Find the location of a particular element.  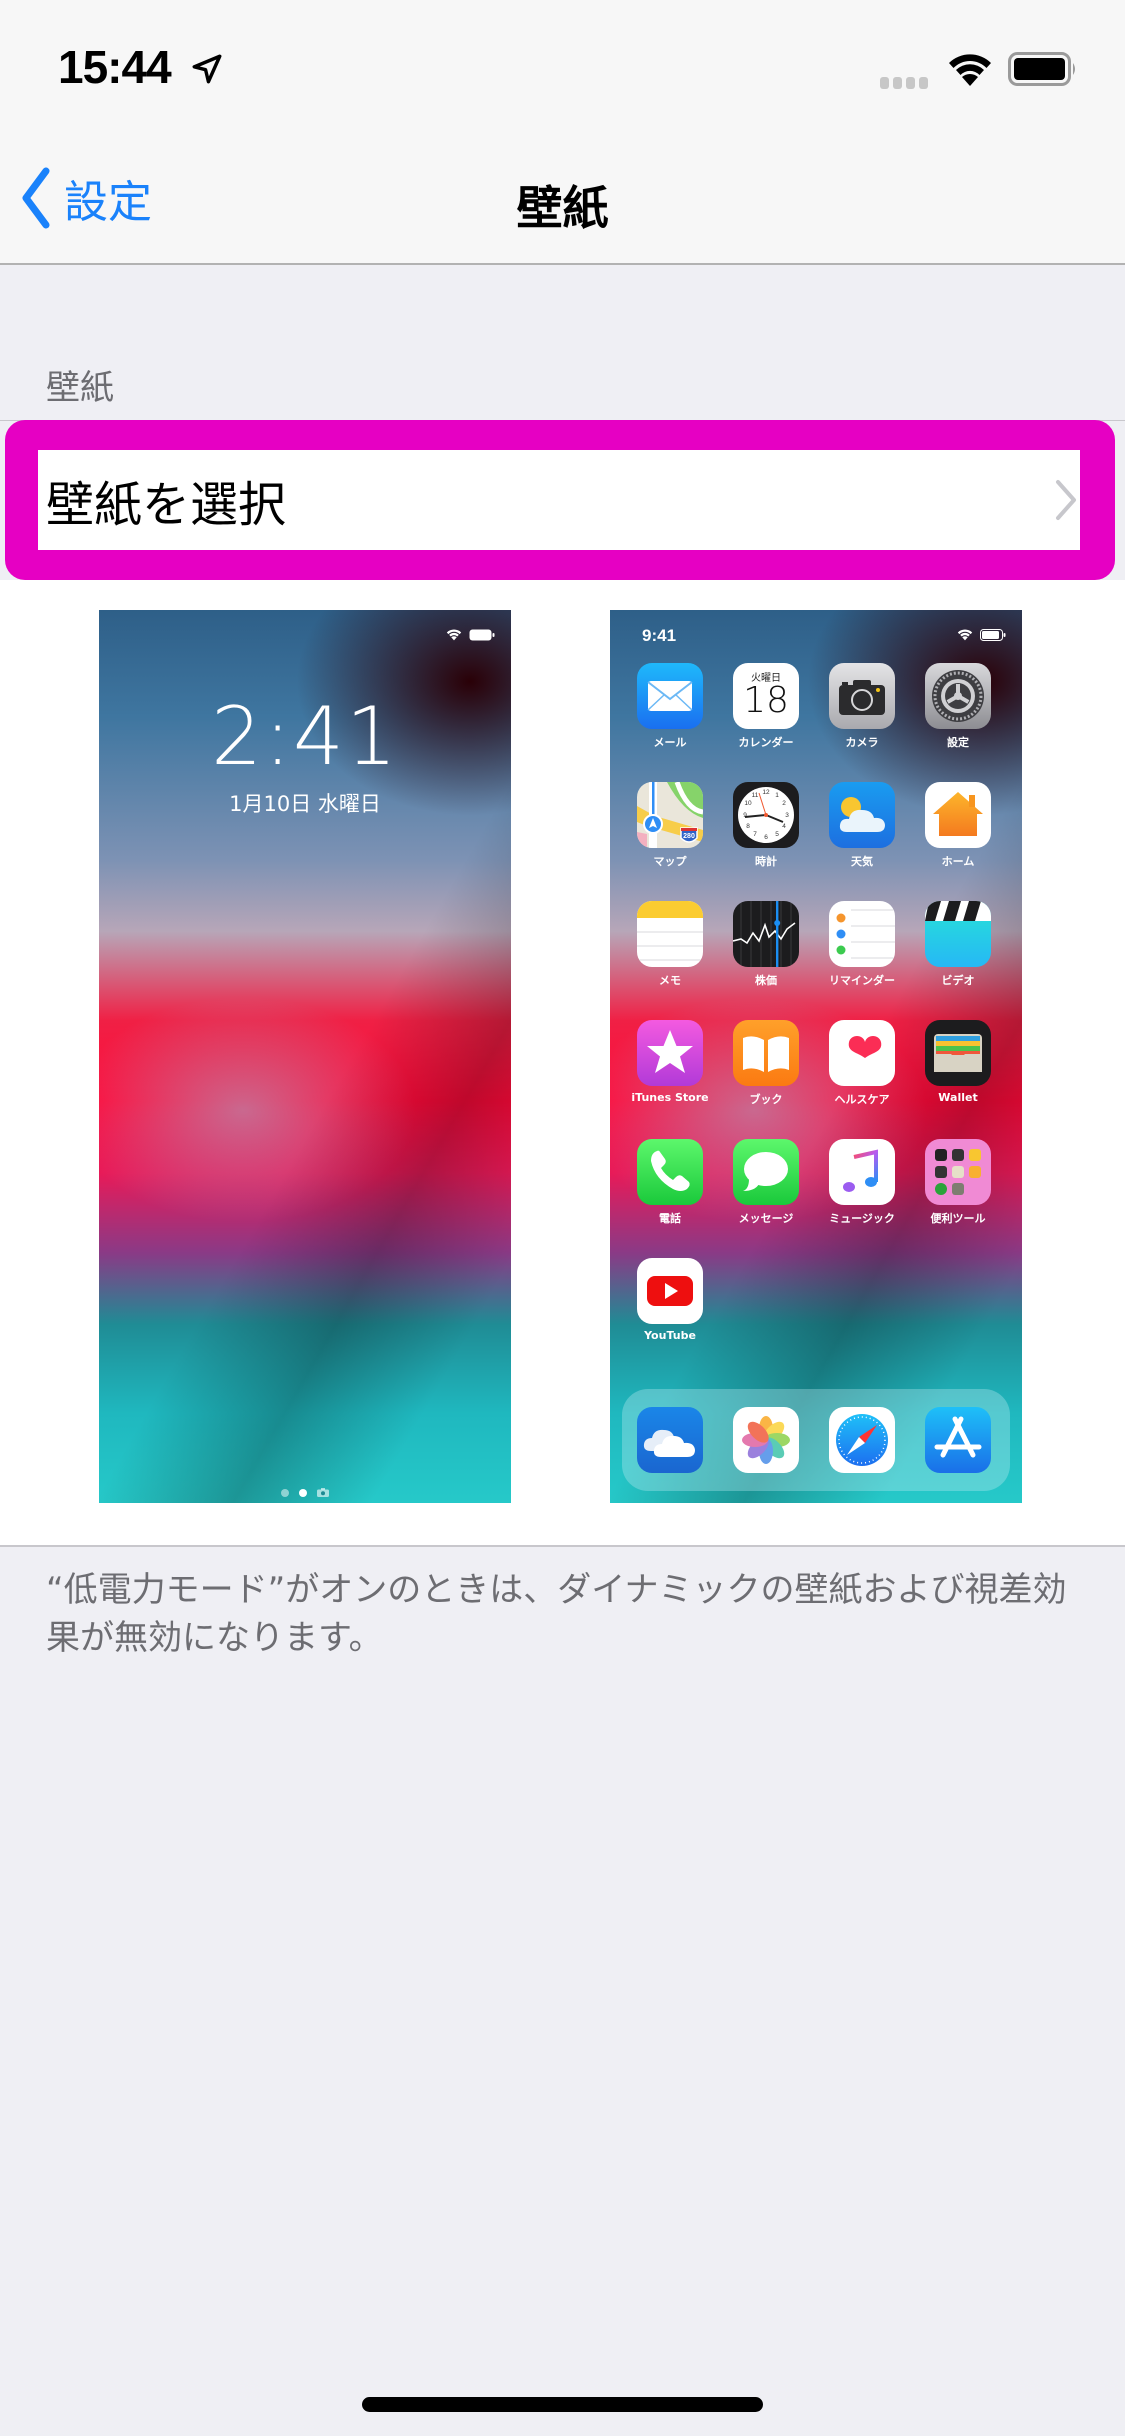

videos-icon is located at coordinates (958, 934).